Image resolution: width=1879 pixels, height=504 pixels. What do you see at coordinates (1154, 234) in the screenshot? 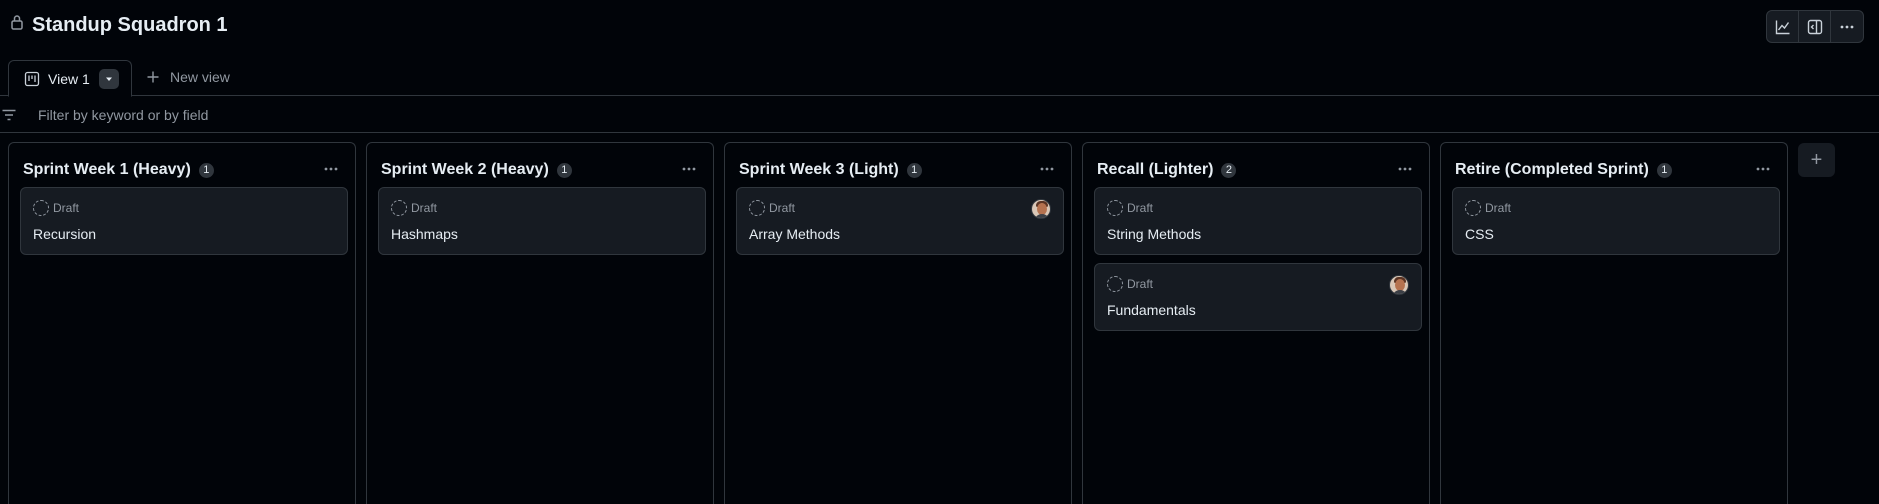
I see `card-title: String Methods` at bounding box center [1154, 234].